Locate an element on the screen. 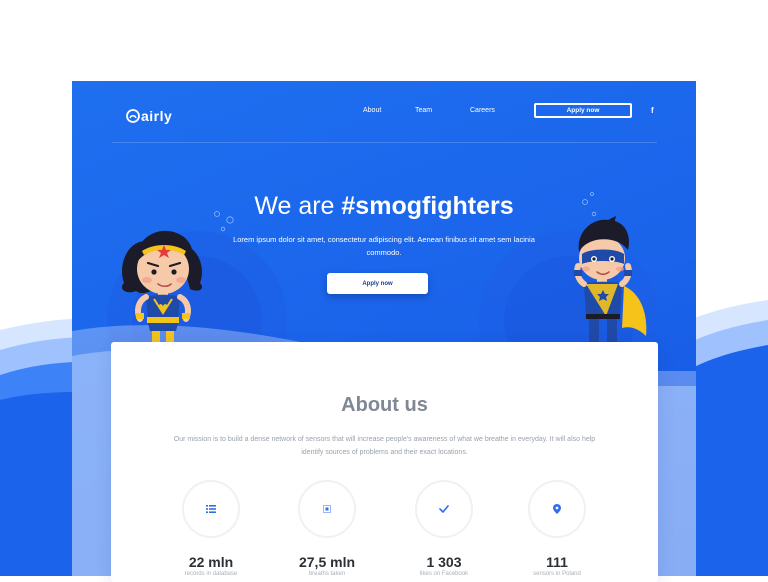 The image size is (768, 582). hero-apply-button: Apply now is located at coordinates (377, 283).